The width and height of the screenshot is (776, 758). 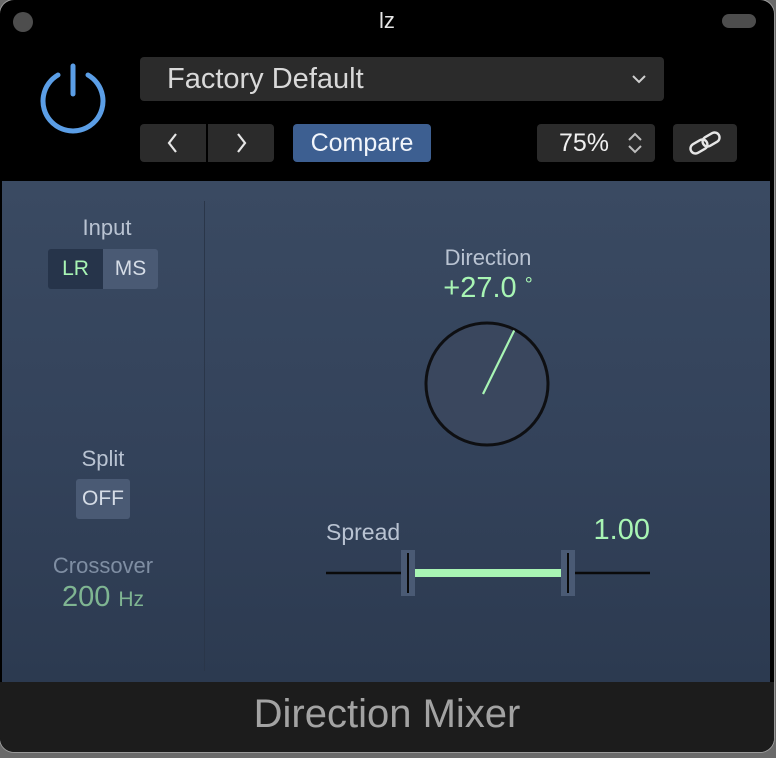 I want to click on spread-label: Spread, so click(x=363, y=532).